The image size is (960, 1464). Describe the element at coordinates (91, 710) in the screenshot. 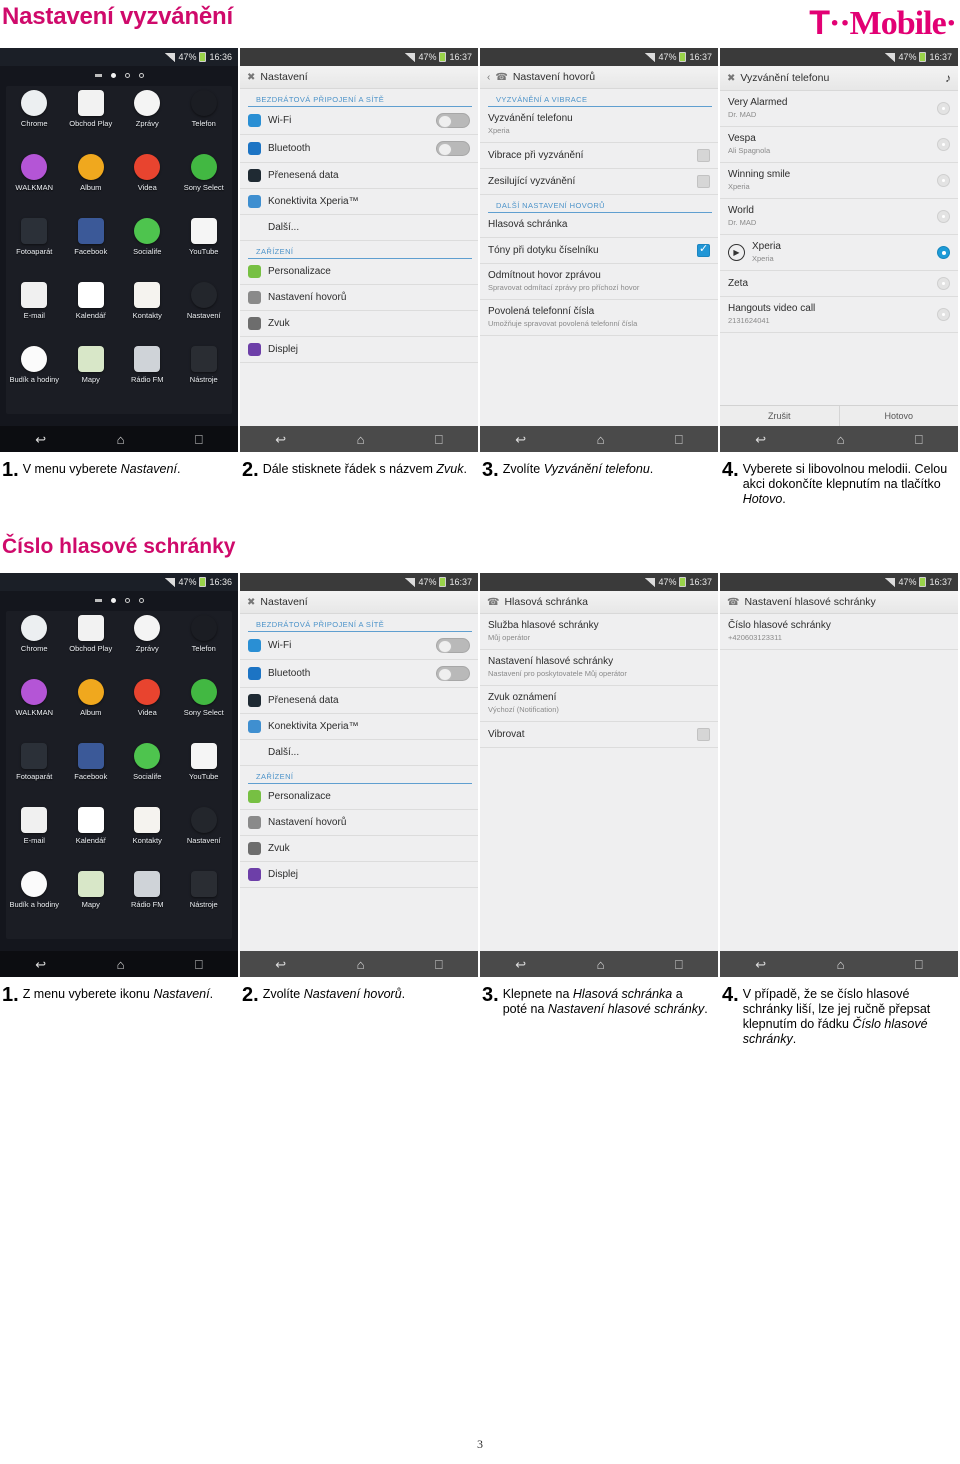

I see `app-item: Album` at that location.